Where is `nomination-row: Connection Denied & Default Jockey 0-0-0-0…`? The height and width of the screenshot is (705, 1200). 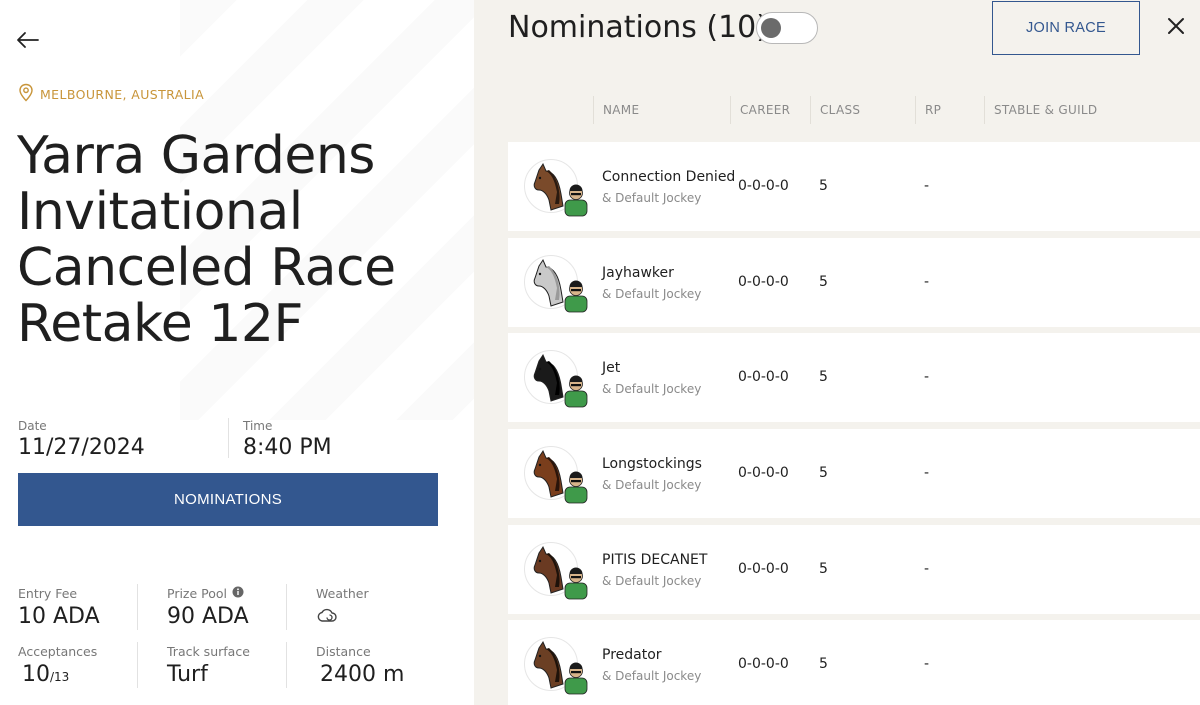 nomination-row: Connection Denied & Default Jockey 0-0-0-0… is located at coordinates (854, 186).